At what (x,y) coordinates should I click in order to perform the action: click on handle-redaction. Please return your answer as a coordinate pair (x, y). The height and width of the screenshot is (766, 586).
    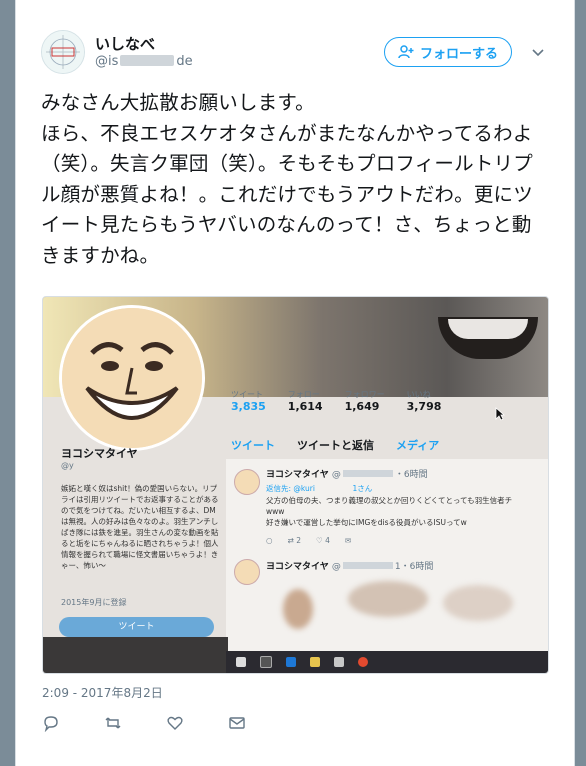
    Looking at the image, I should click on (147, 60).